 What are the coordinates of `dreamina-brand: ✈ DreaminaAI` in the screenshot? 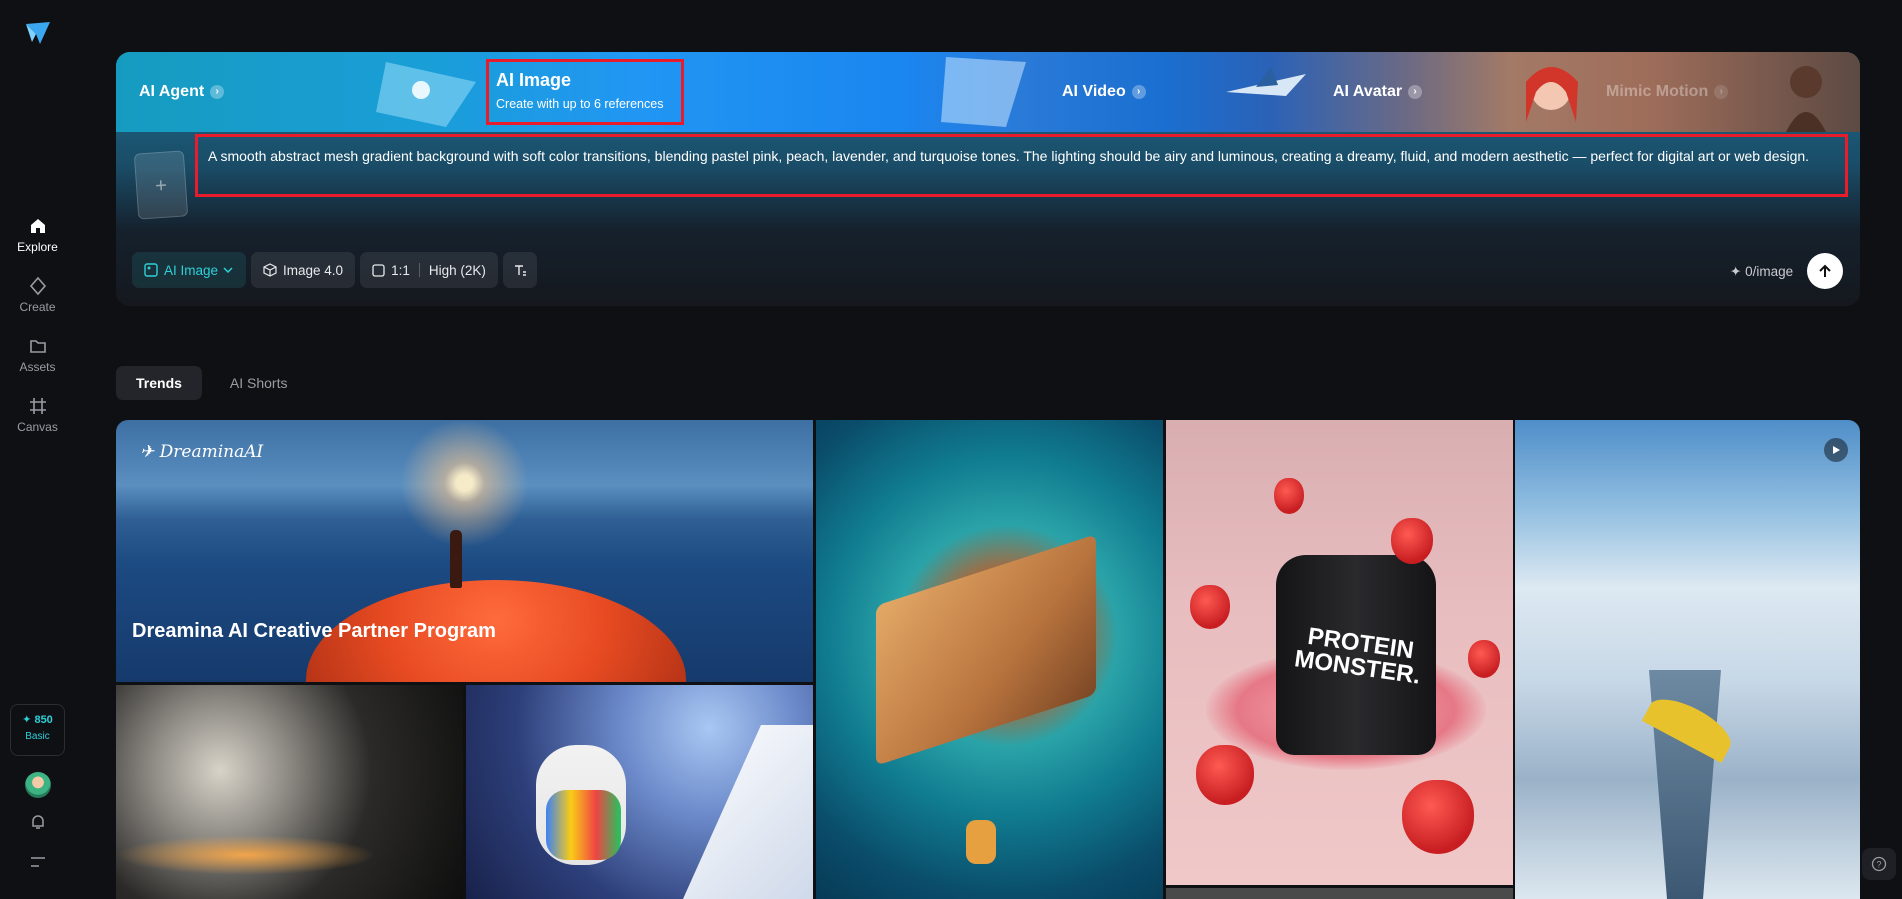 It's located at (201, 452).